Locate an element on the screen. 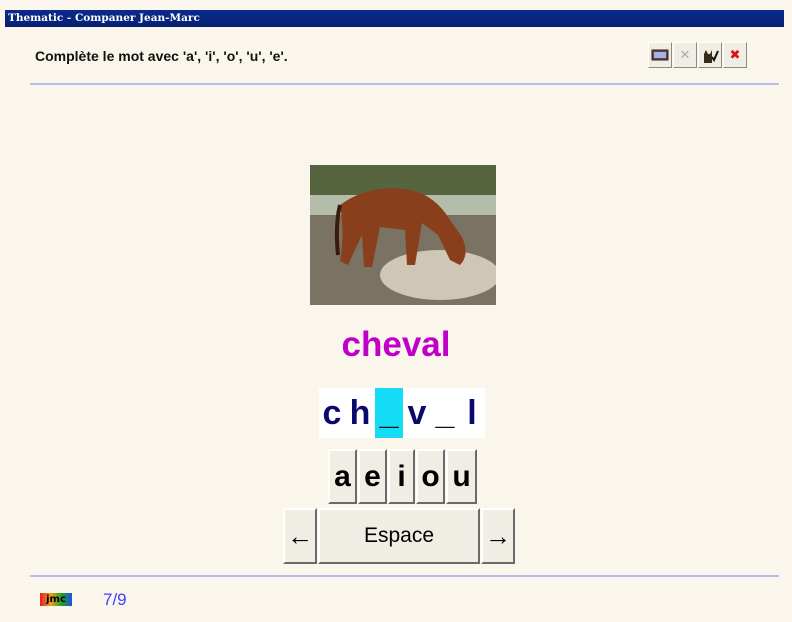  space-button: Espace is located at coordinates (399, 536).